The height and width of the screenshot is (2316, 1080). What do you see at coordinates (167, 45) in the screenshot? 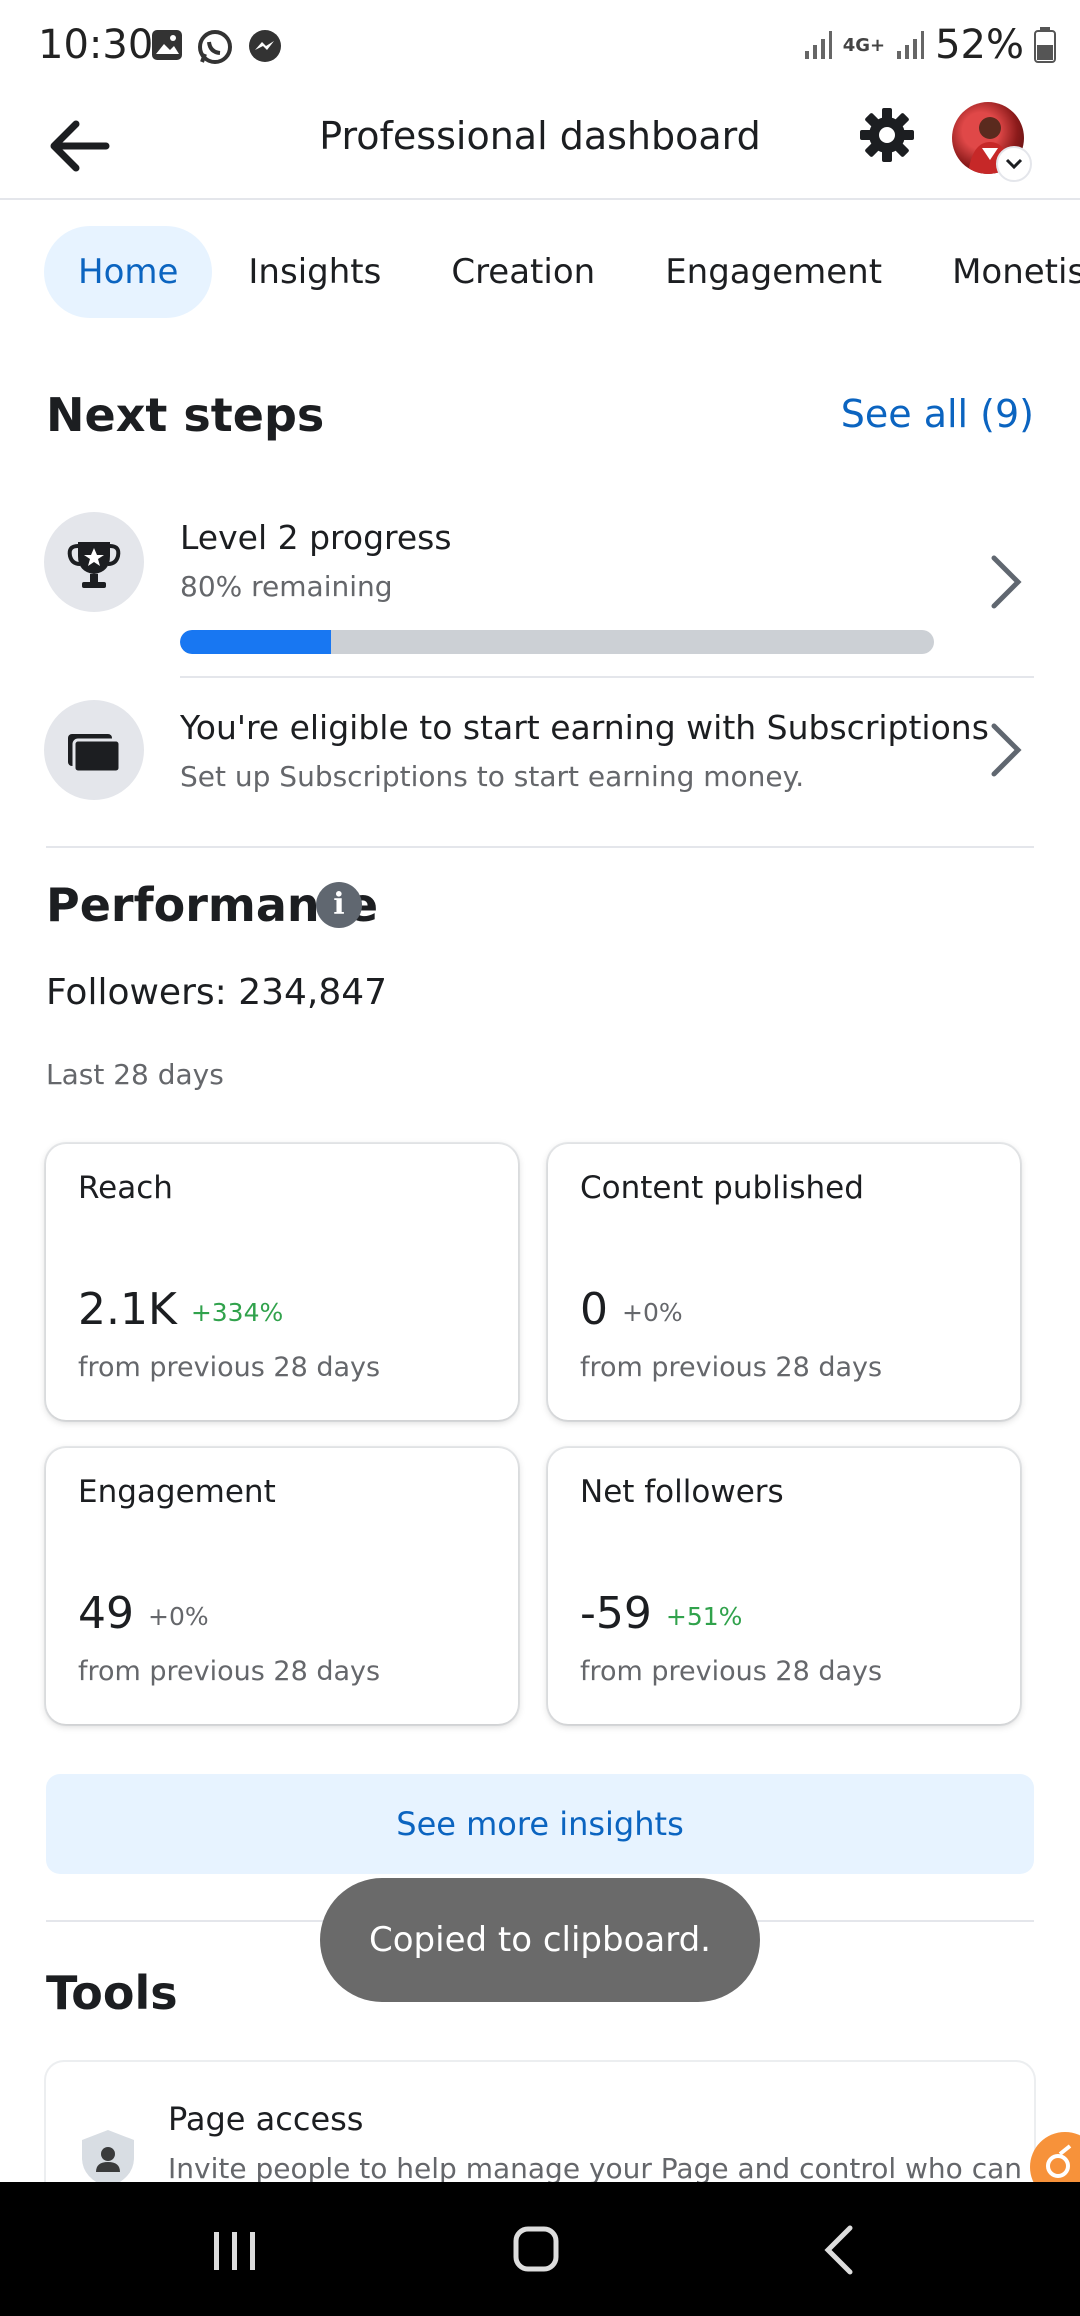
I see `gallery-icon` at bounding box center [167, 45].